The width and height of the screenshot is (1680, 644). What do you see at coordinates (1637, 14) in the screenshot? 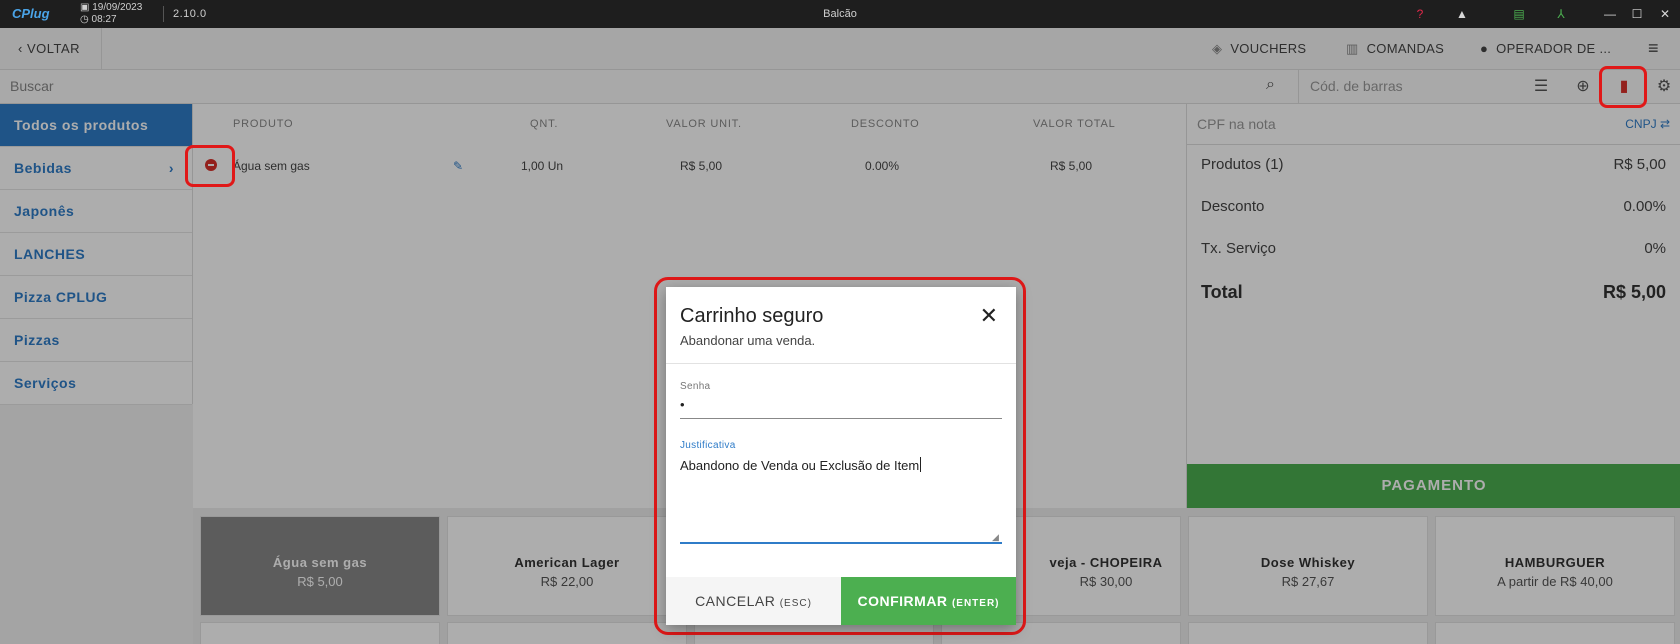
I see `maximize-icon: ☐` at bounding box center [1637, 14].